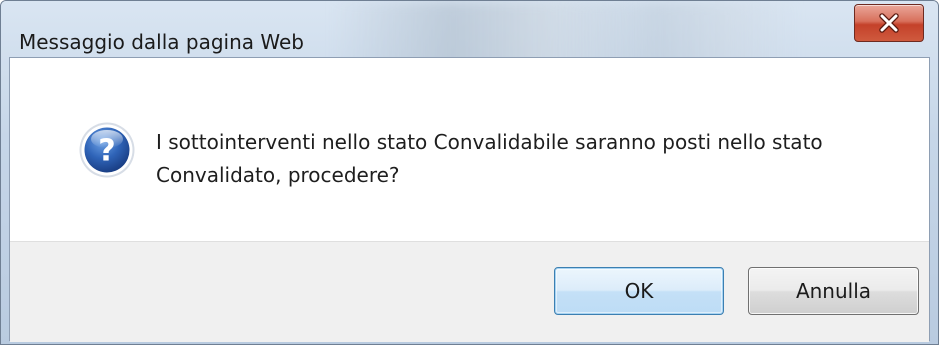  What do you see at coordinates (161, 42) in the screenshot?
I see `dialog-title: Messaggio dalla pagina Web` at bounding box center [161, 42].